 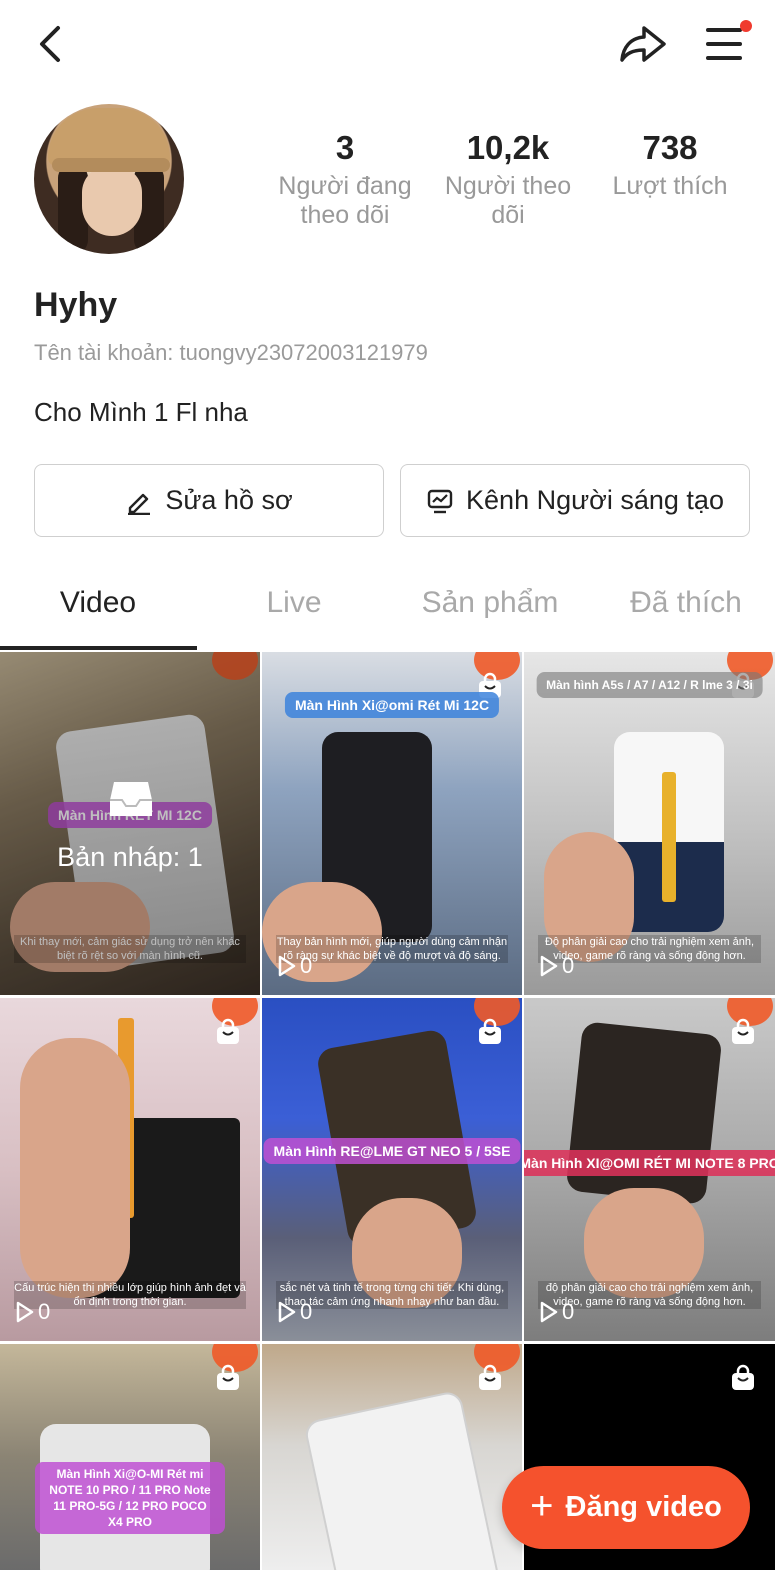 I want to click on share-button, so click(x=643, y=44).